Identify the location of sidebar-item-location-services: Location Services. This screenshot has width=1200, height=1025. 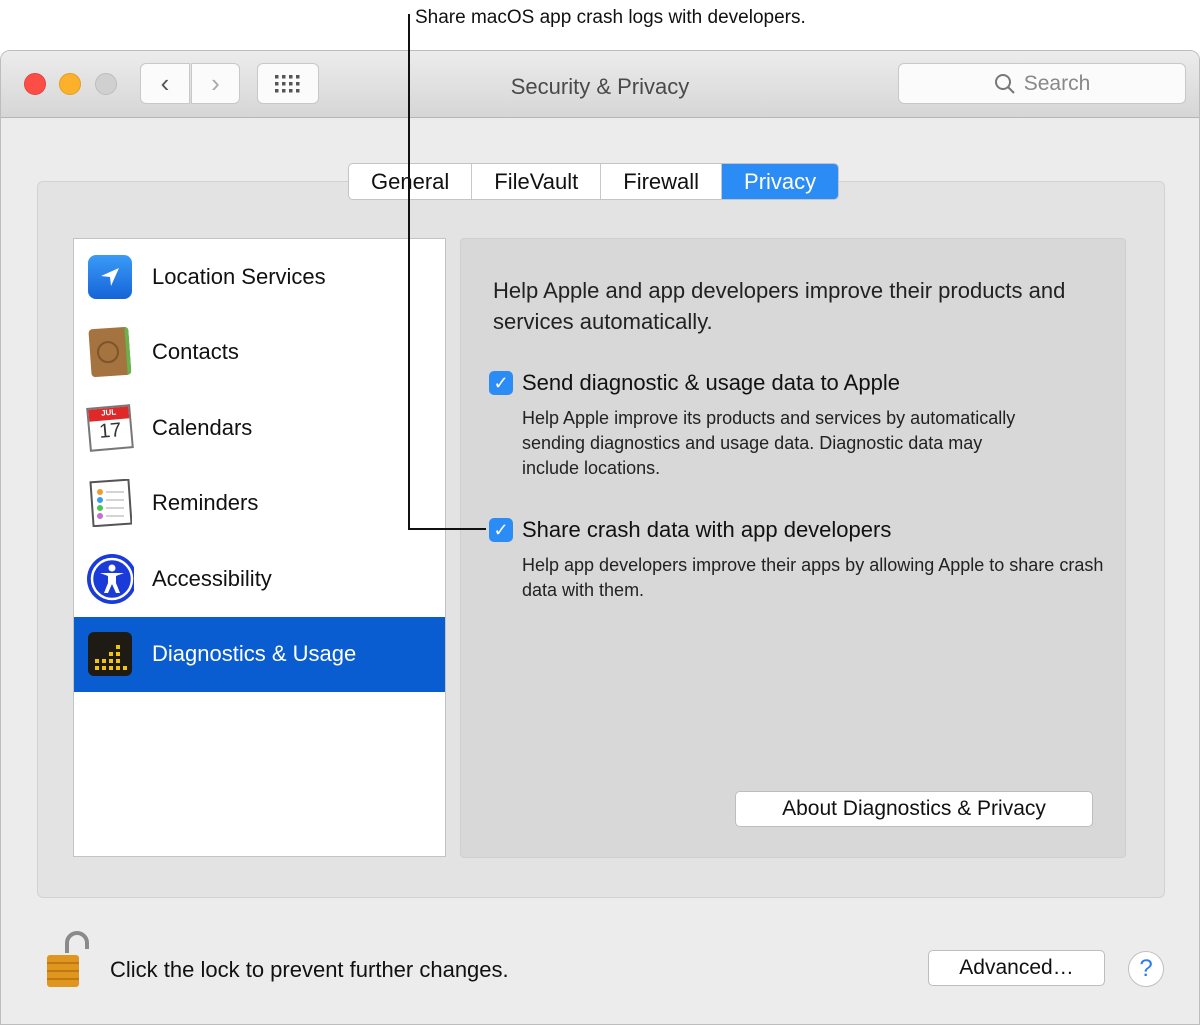
(259, 277).